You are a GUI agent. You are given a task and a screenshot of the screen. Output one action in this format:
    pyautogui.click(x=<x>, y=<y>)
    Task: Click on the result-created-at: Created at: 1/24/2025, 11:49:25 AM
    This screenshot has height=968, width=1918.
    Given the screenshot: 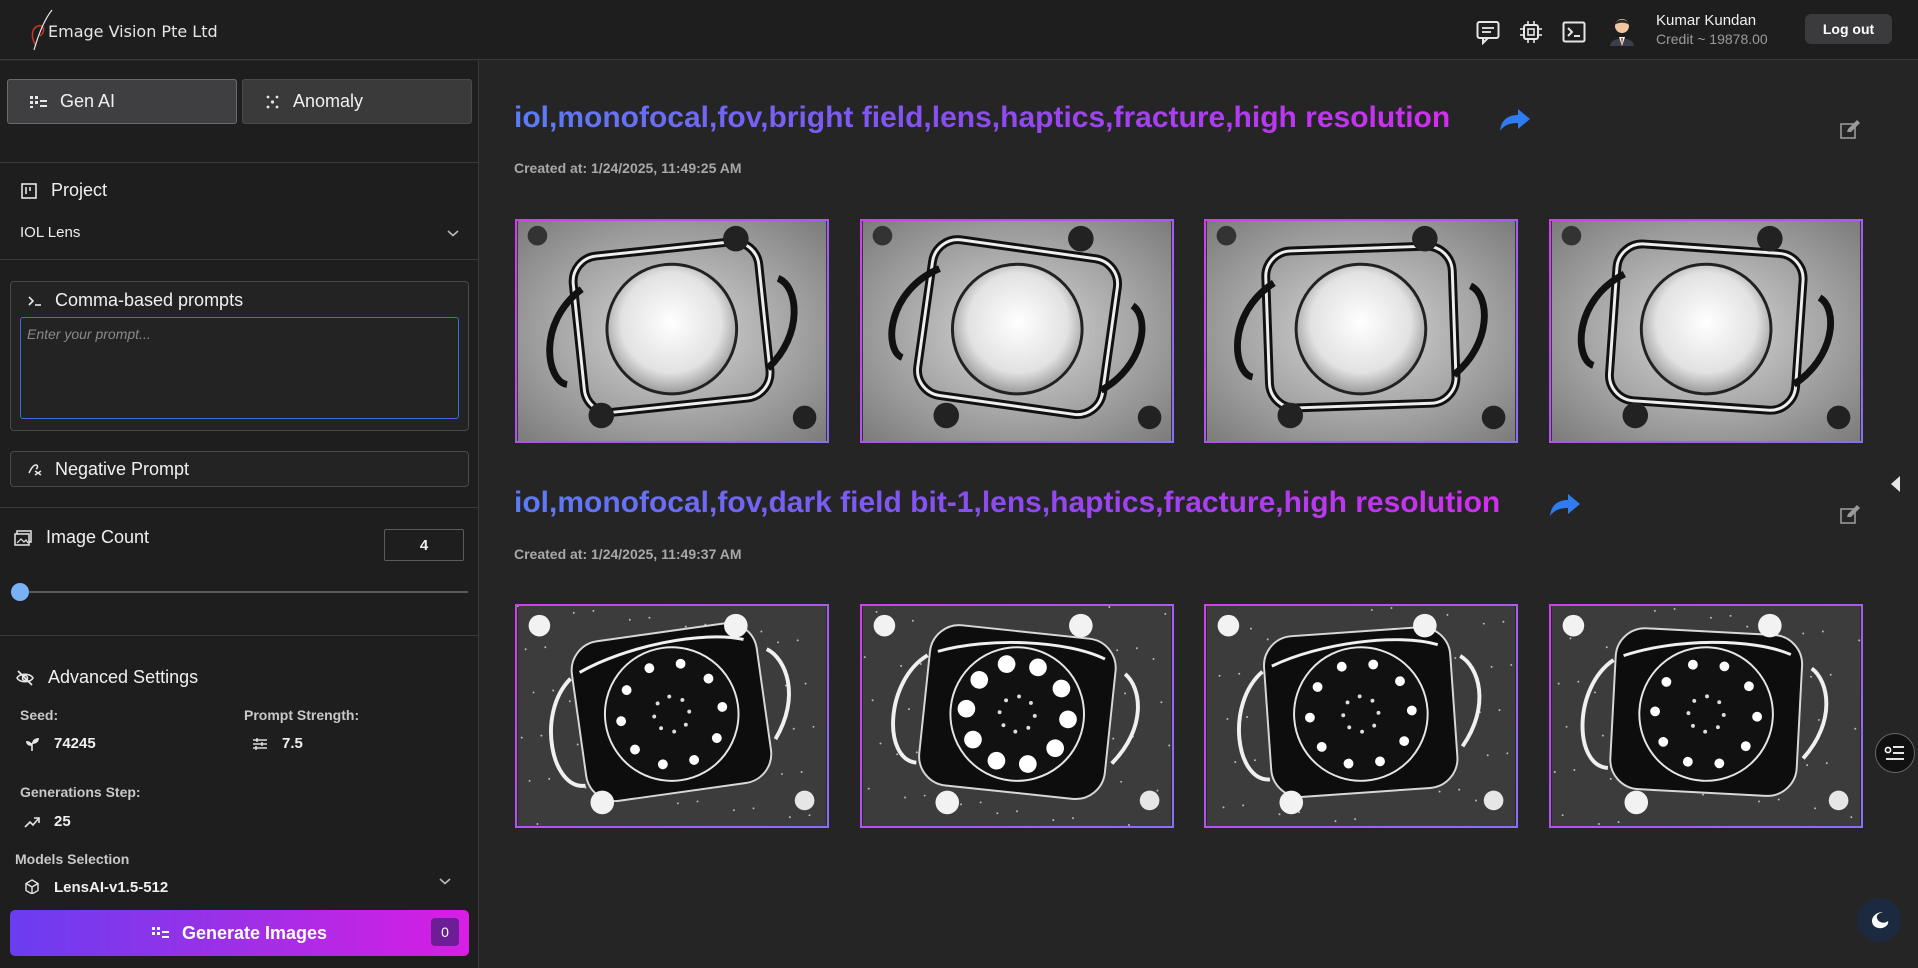 What is the action you would take?
    pyautogui.click(x=628, y=168)
    